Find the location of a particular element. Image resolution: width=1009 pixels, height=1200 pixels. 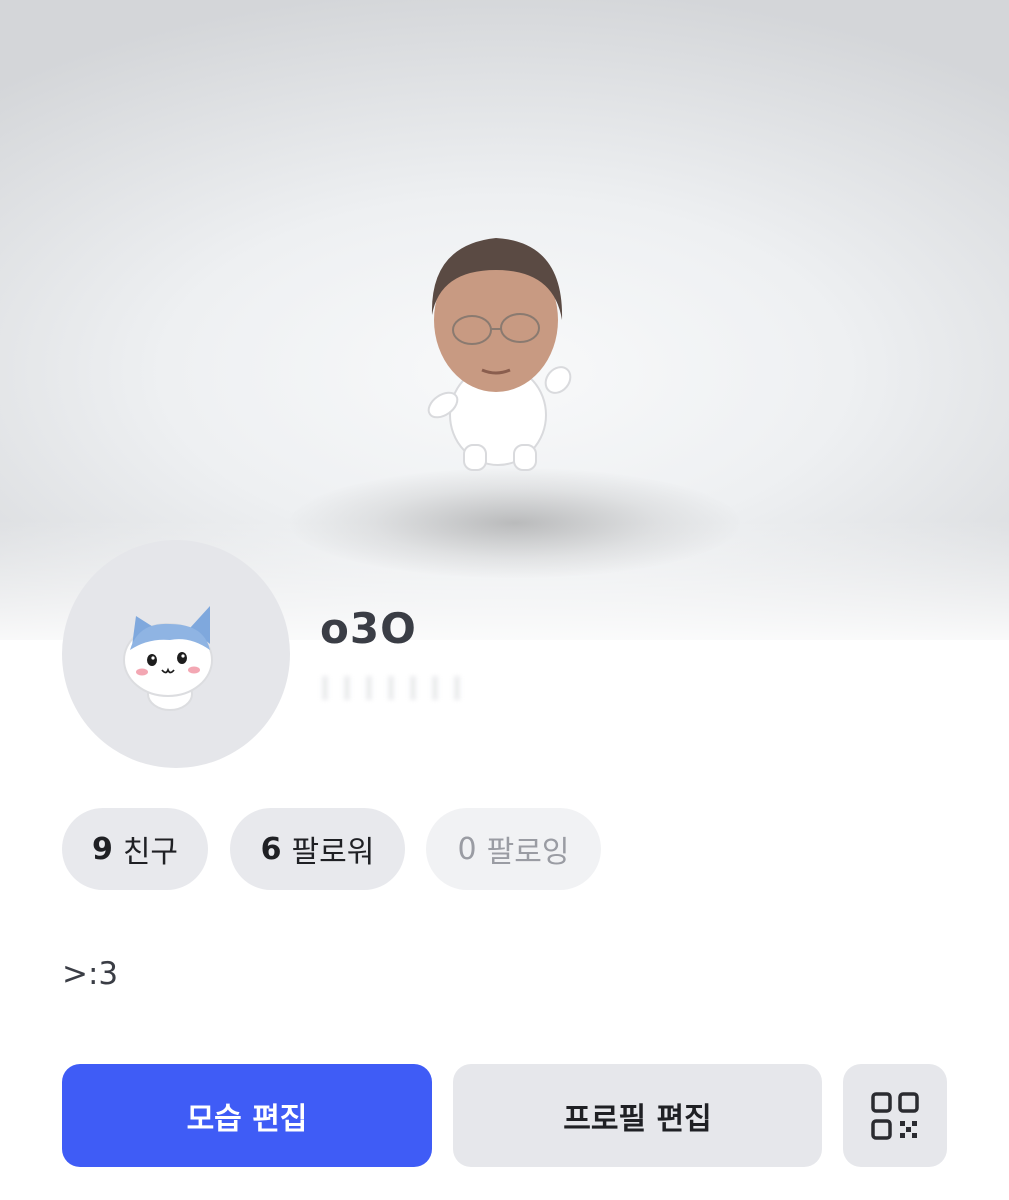

following-label: 팔로잉 is located at coordinates (528, 852).